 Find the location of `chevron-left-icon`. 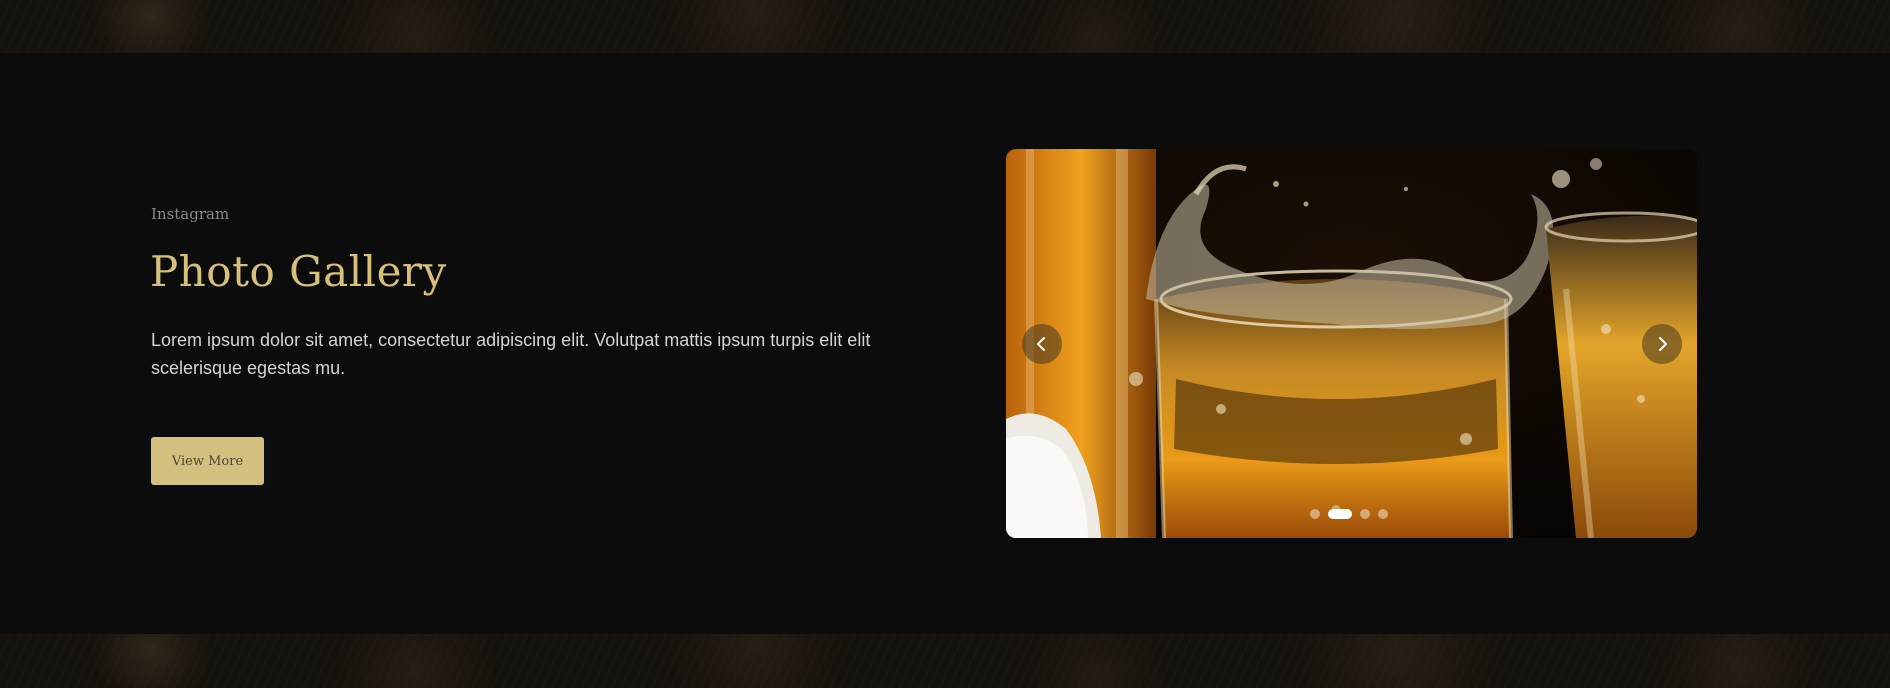

chevron-left-icon is located at coordinates (1041, 344).